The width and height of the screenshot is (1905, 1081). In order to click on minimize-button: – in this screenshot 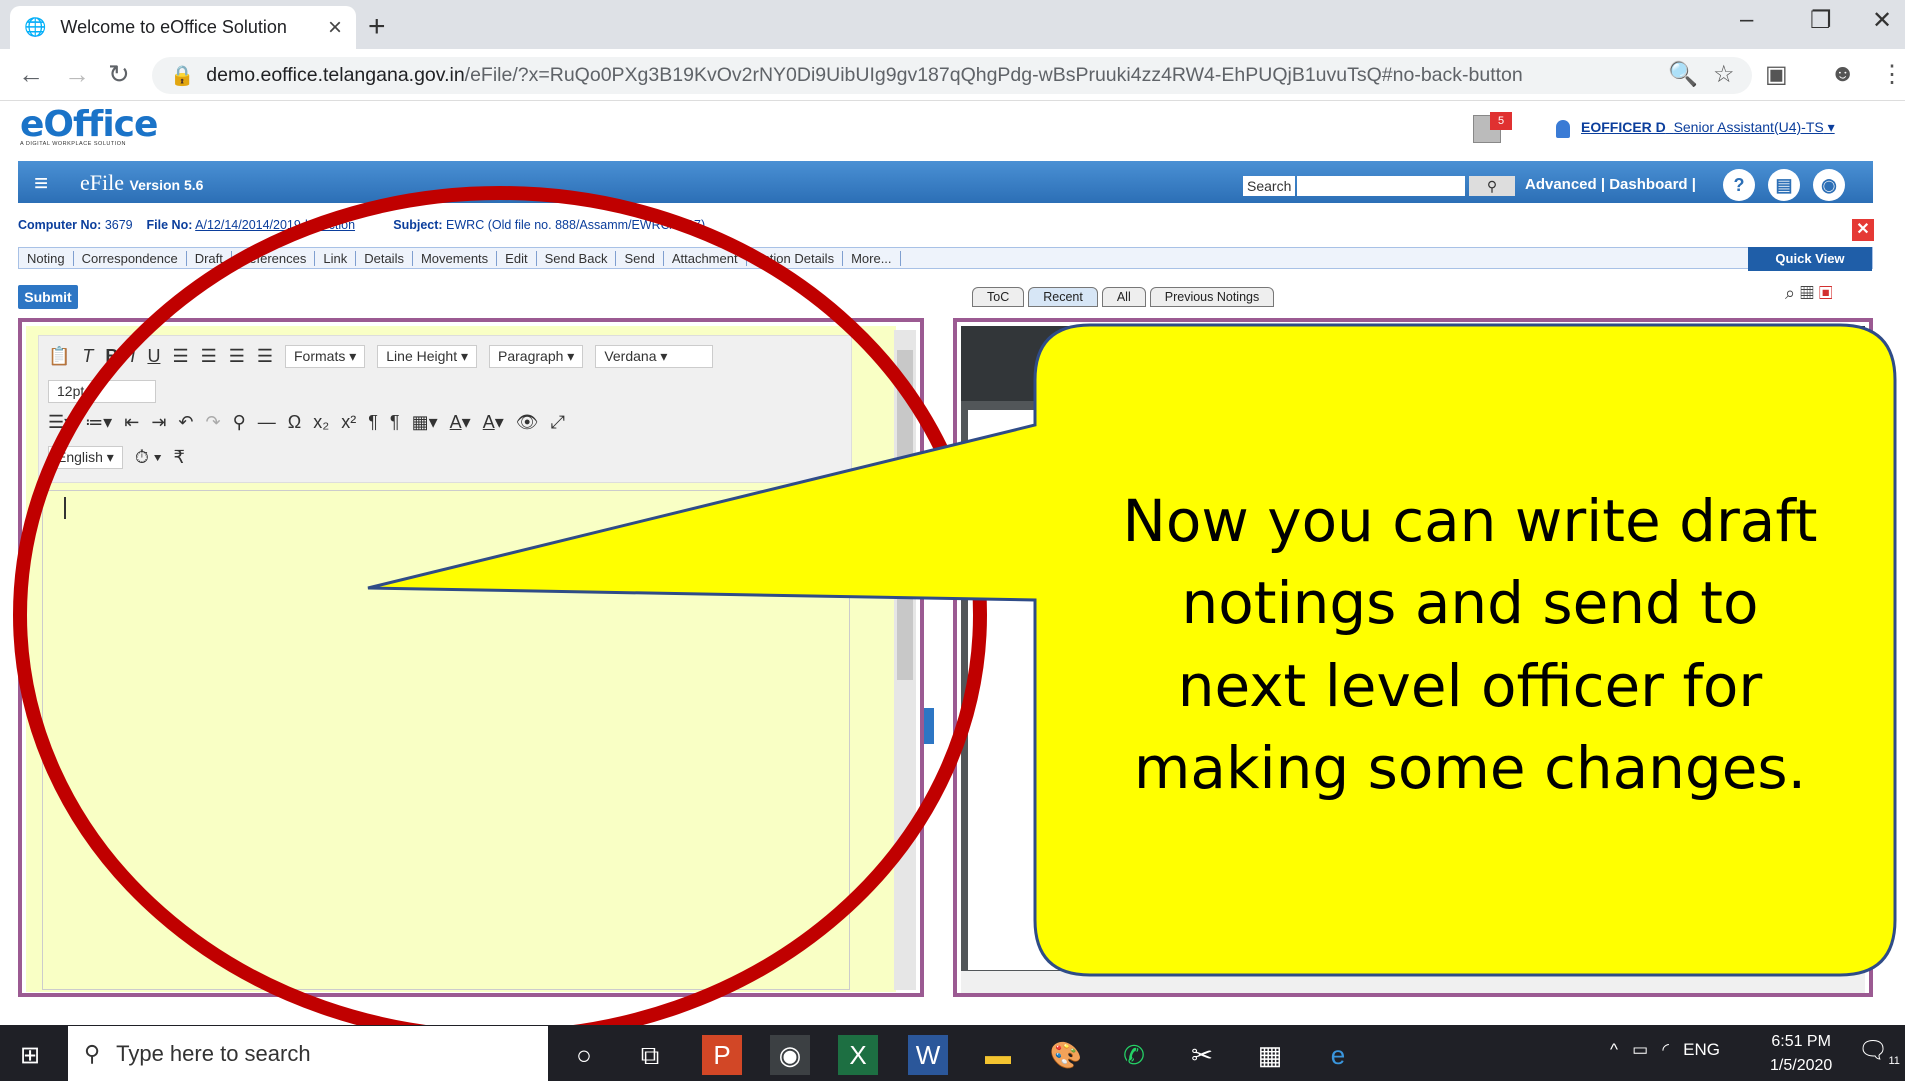, I will do `click(1746, 20)`.